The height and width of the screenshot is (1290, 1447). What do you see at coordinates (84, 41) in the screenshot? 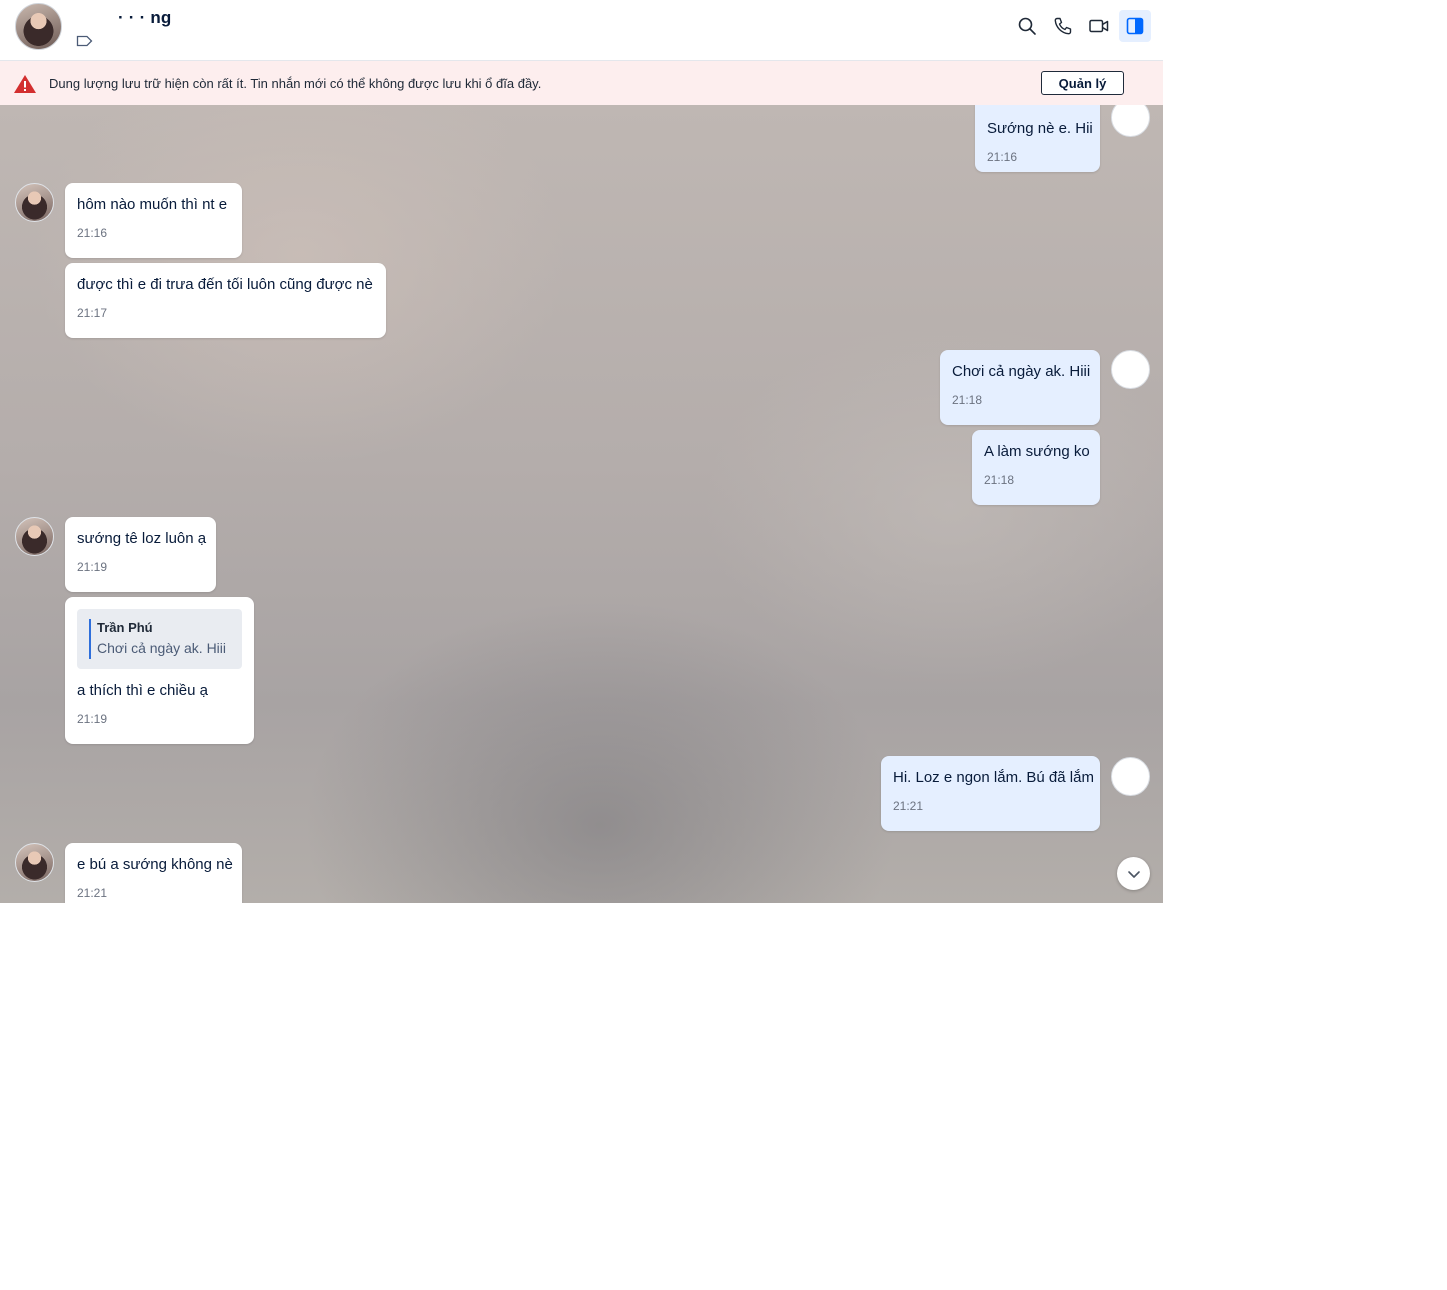
I see `tag-icon` at bounding box center [84, 41].